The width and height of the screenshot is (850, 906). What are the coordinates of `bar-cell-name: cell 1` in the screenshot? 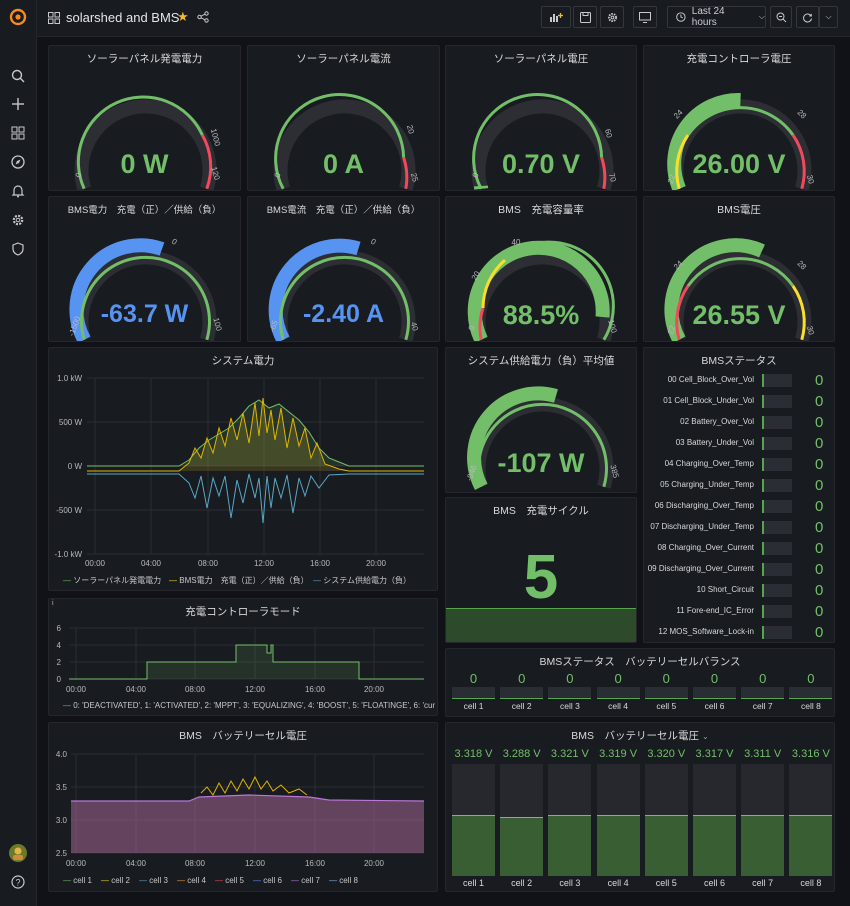 It's located at (473, 883).